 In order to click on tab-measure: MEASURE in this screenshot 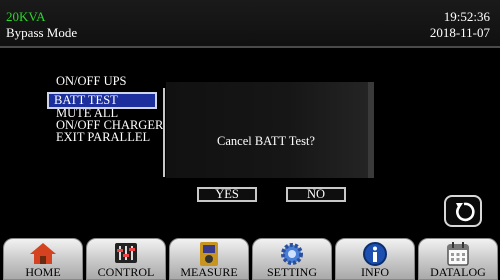, I will do `click(209, 259)`.